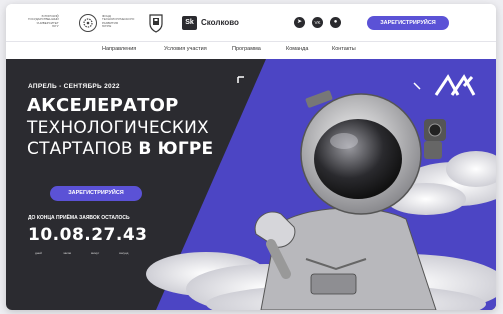 Image resolution: width=503 pixels, height=314 pixels. Describe the element at coordinates (118, 21) in the screenshot. I see `partner-logo-text: ФОНД ТЕХНОЛОГИЧЕСКОГО РАЗВИТИЯ ЮГРЫ` at that location.